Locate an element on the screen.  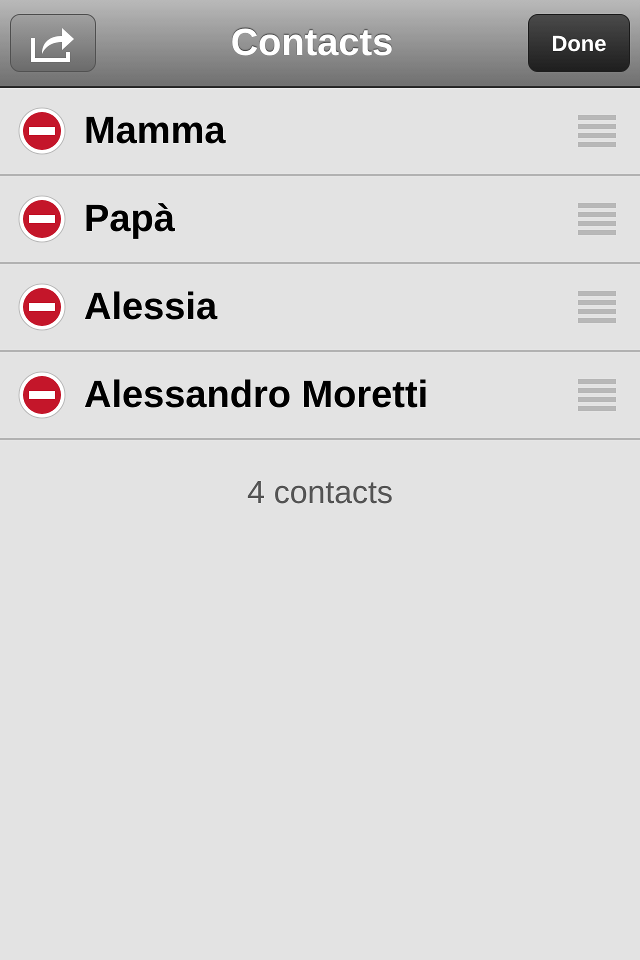
share-button is located at coordinates (53, 43).